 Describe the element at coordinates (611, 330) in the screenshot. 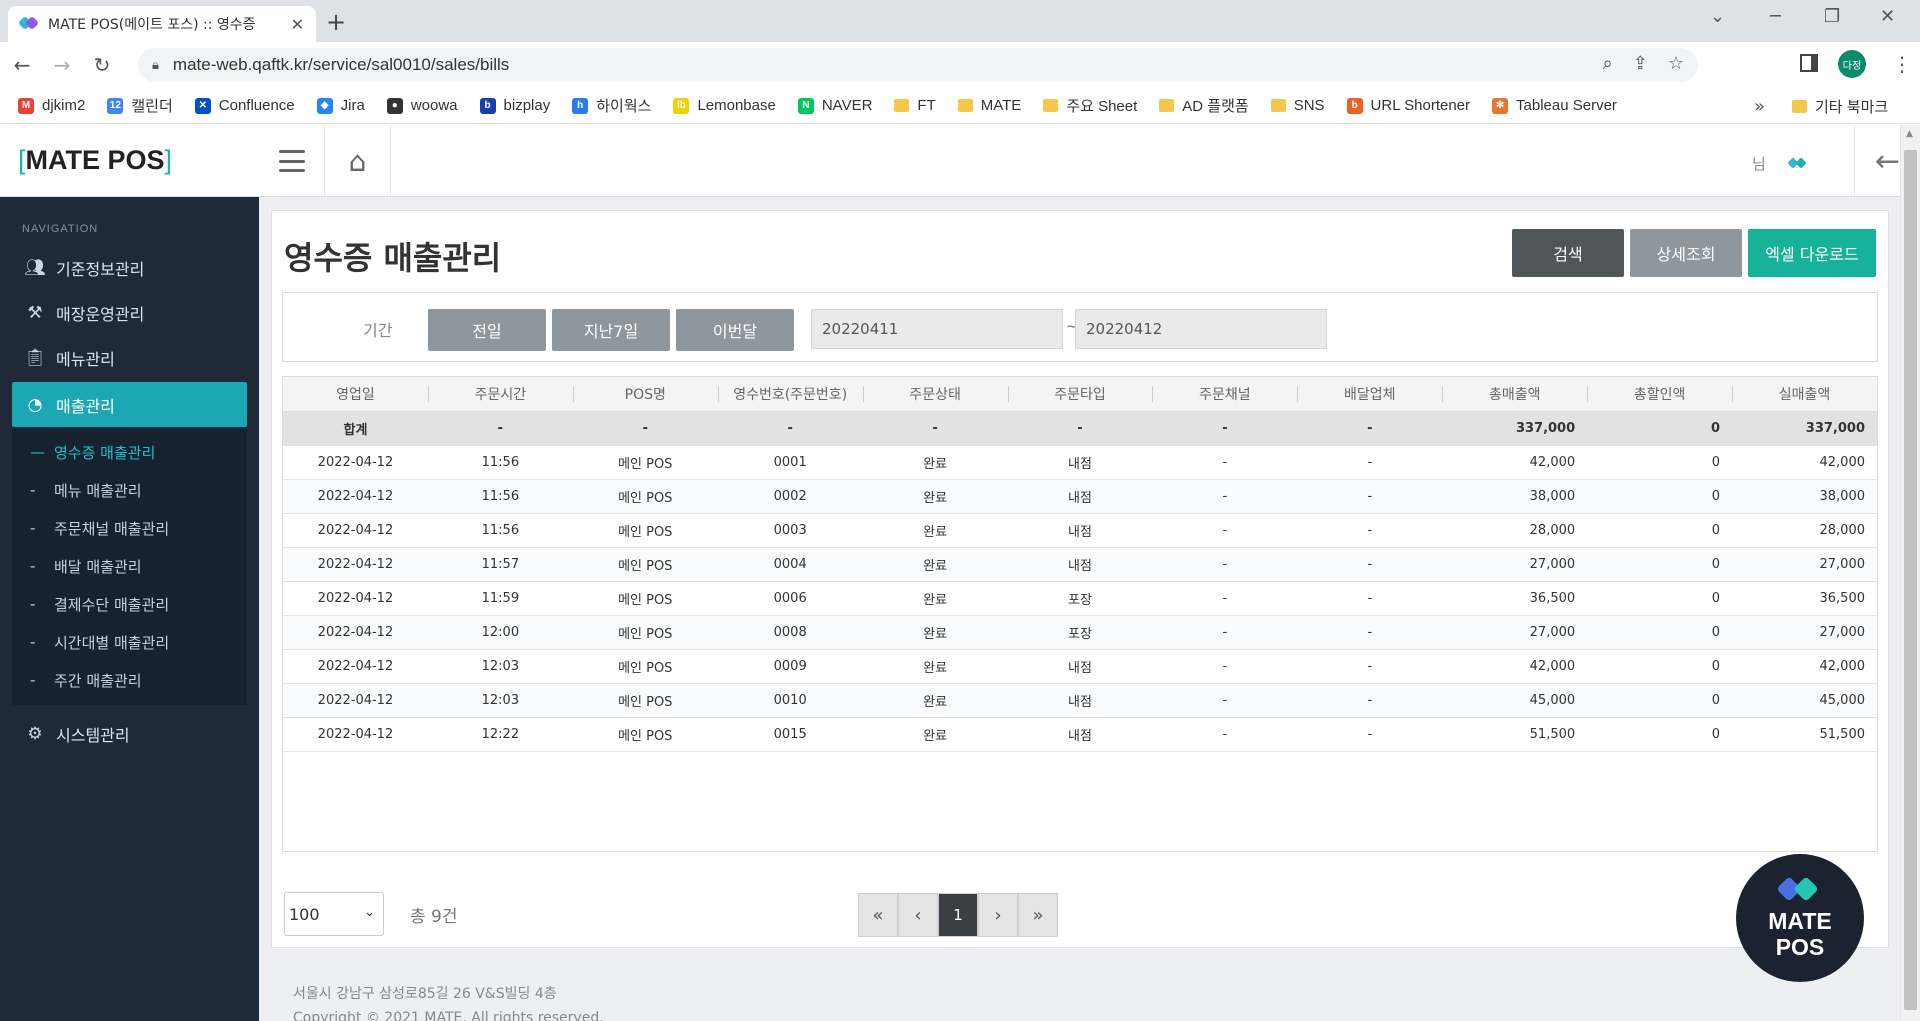

I see `last-7-days-button: 지난7일` at that location.